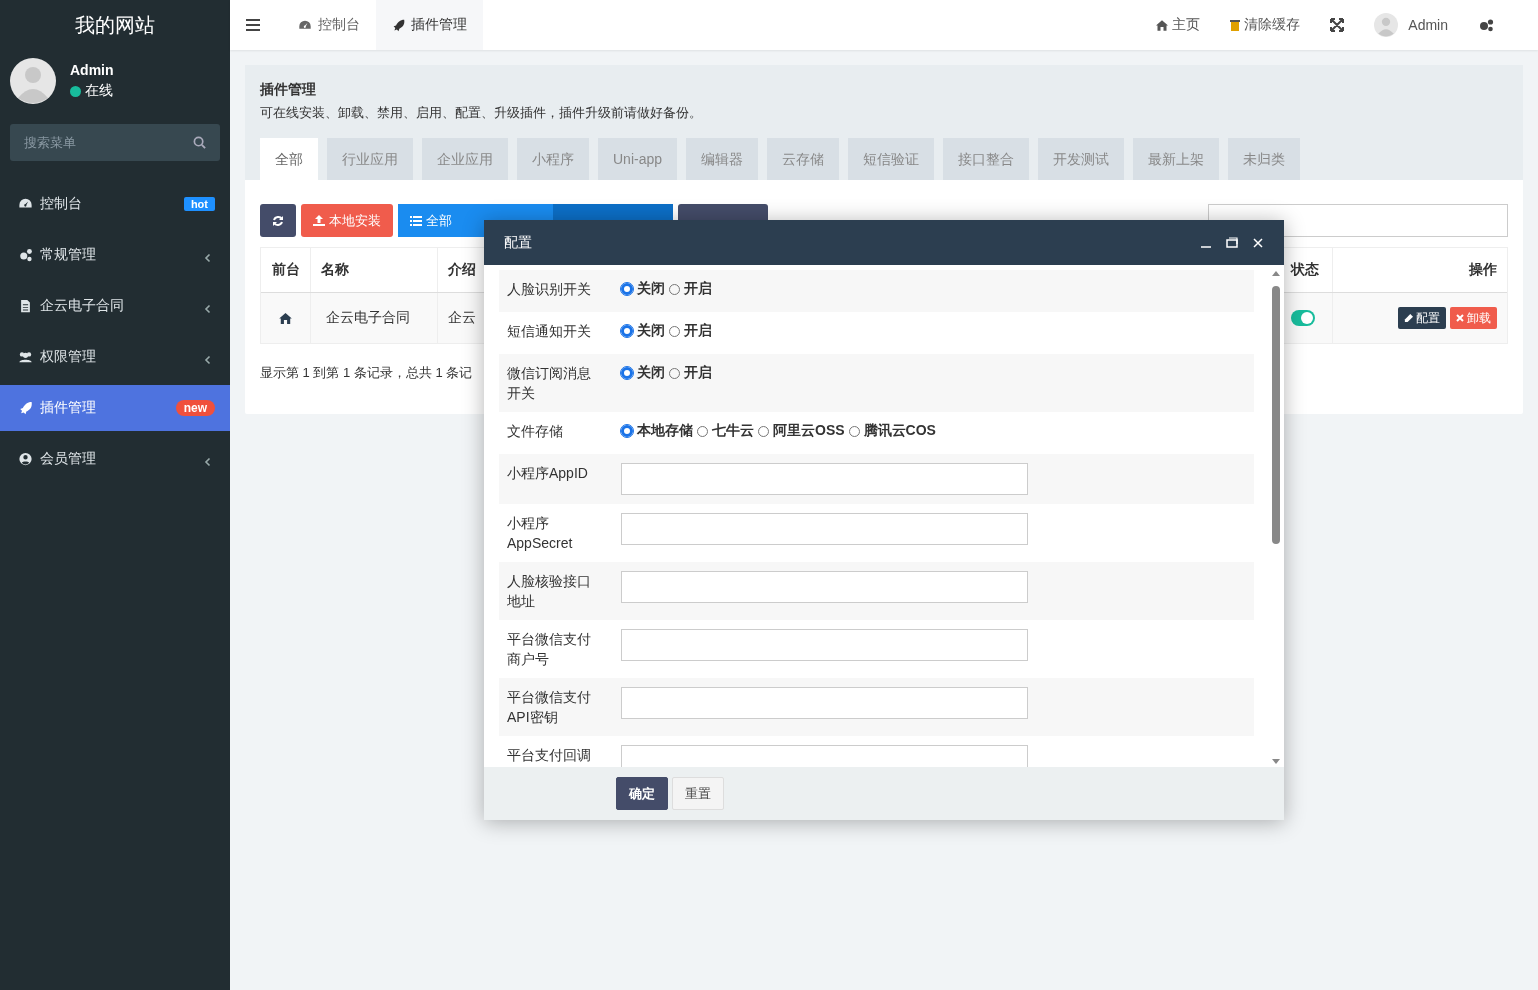 This screenshot has height=990, width=1538. I want to click on field-label: 文件存储, so click(535, 431).